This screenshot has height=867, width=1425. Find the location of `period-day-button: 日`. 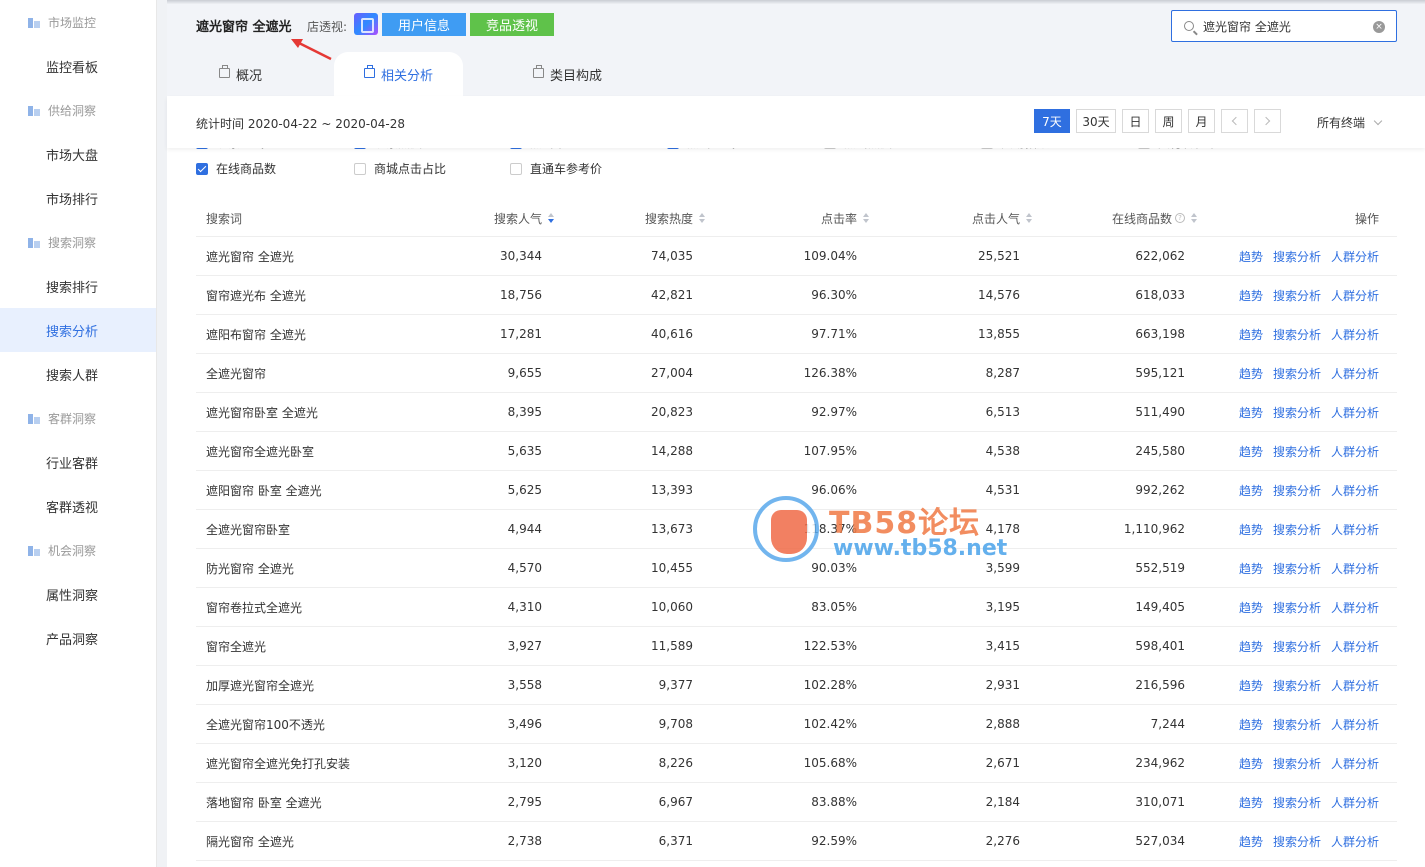

period-day-button: 日 is located at coordinates (1135, 121).